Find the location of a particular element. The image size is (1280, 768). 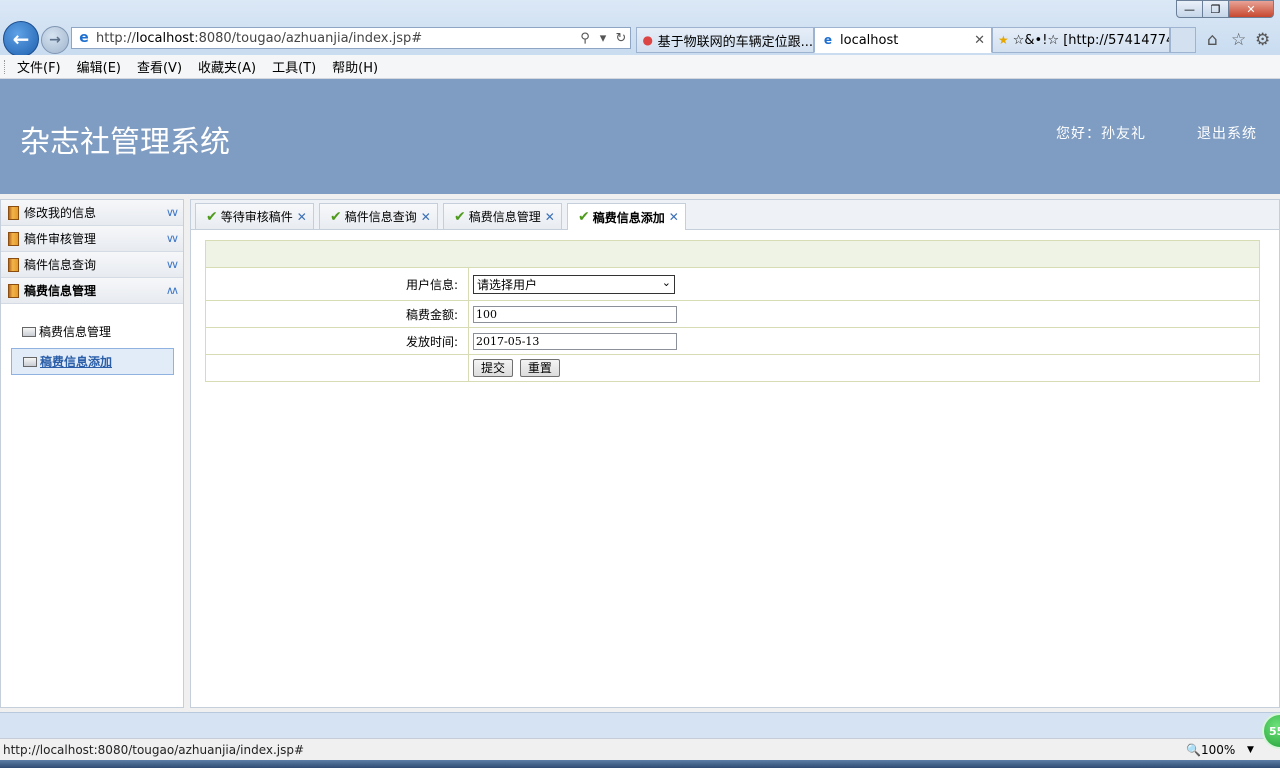

menu-file: 文件(F) is located at coordinates (39, 66).